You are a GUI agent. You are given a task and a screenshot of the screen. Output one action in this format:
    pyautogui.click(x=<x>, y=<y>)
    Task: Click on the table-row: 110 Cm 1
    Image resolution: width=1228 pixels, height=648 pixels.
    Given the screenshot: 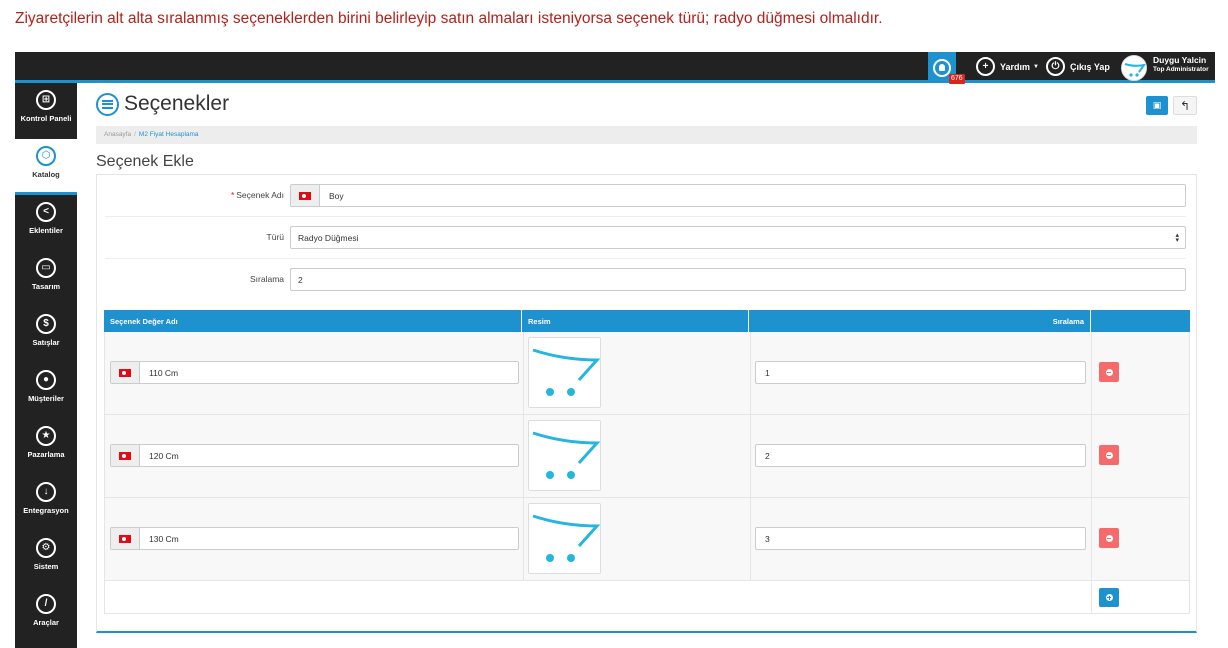 What is the action you would take?
    pyautogui.click(x=647, y=373)
    